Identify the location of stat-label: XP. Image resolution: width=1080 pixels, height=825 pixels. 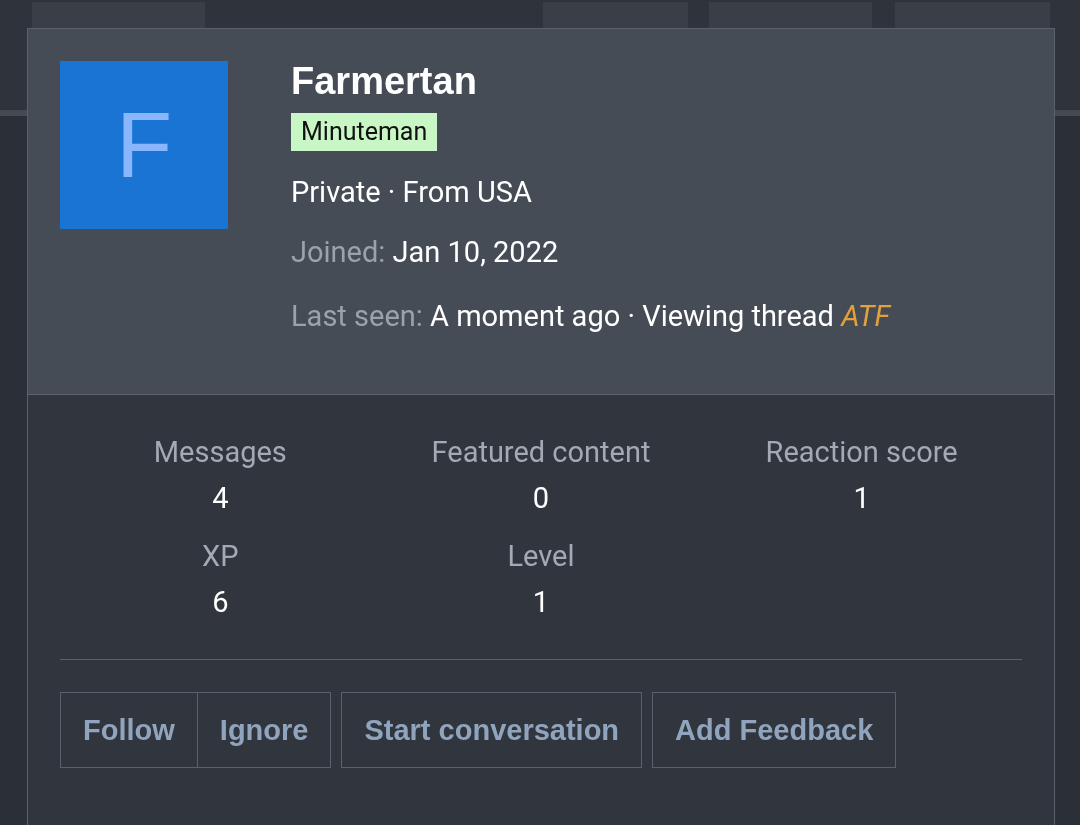
(220, 556).